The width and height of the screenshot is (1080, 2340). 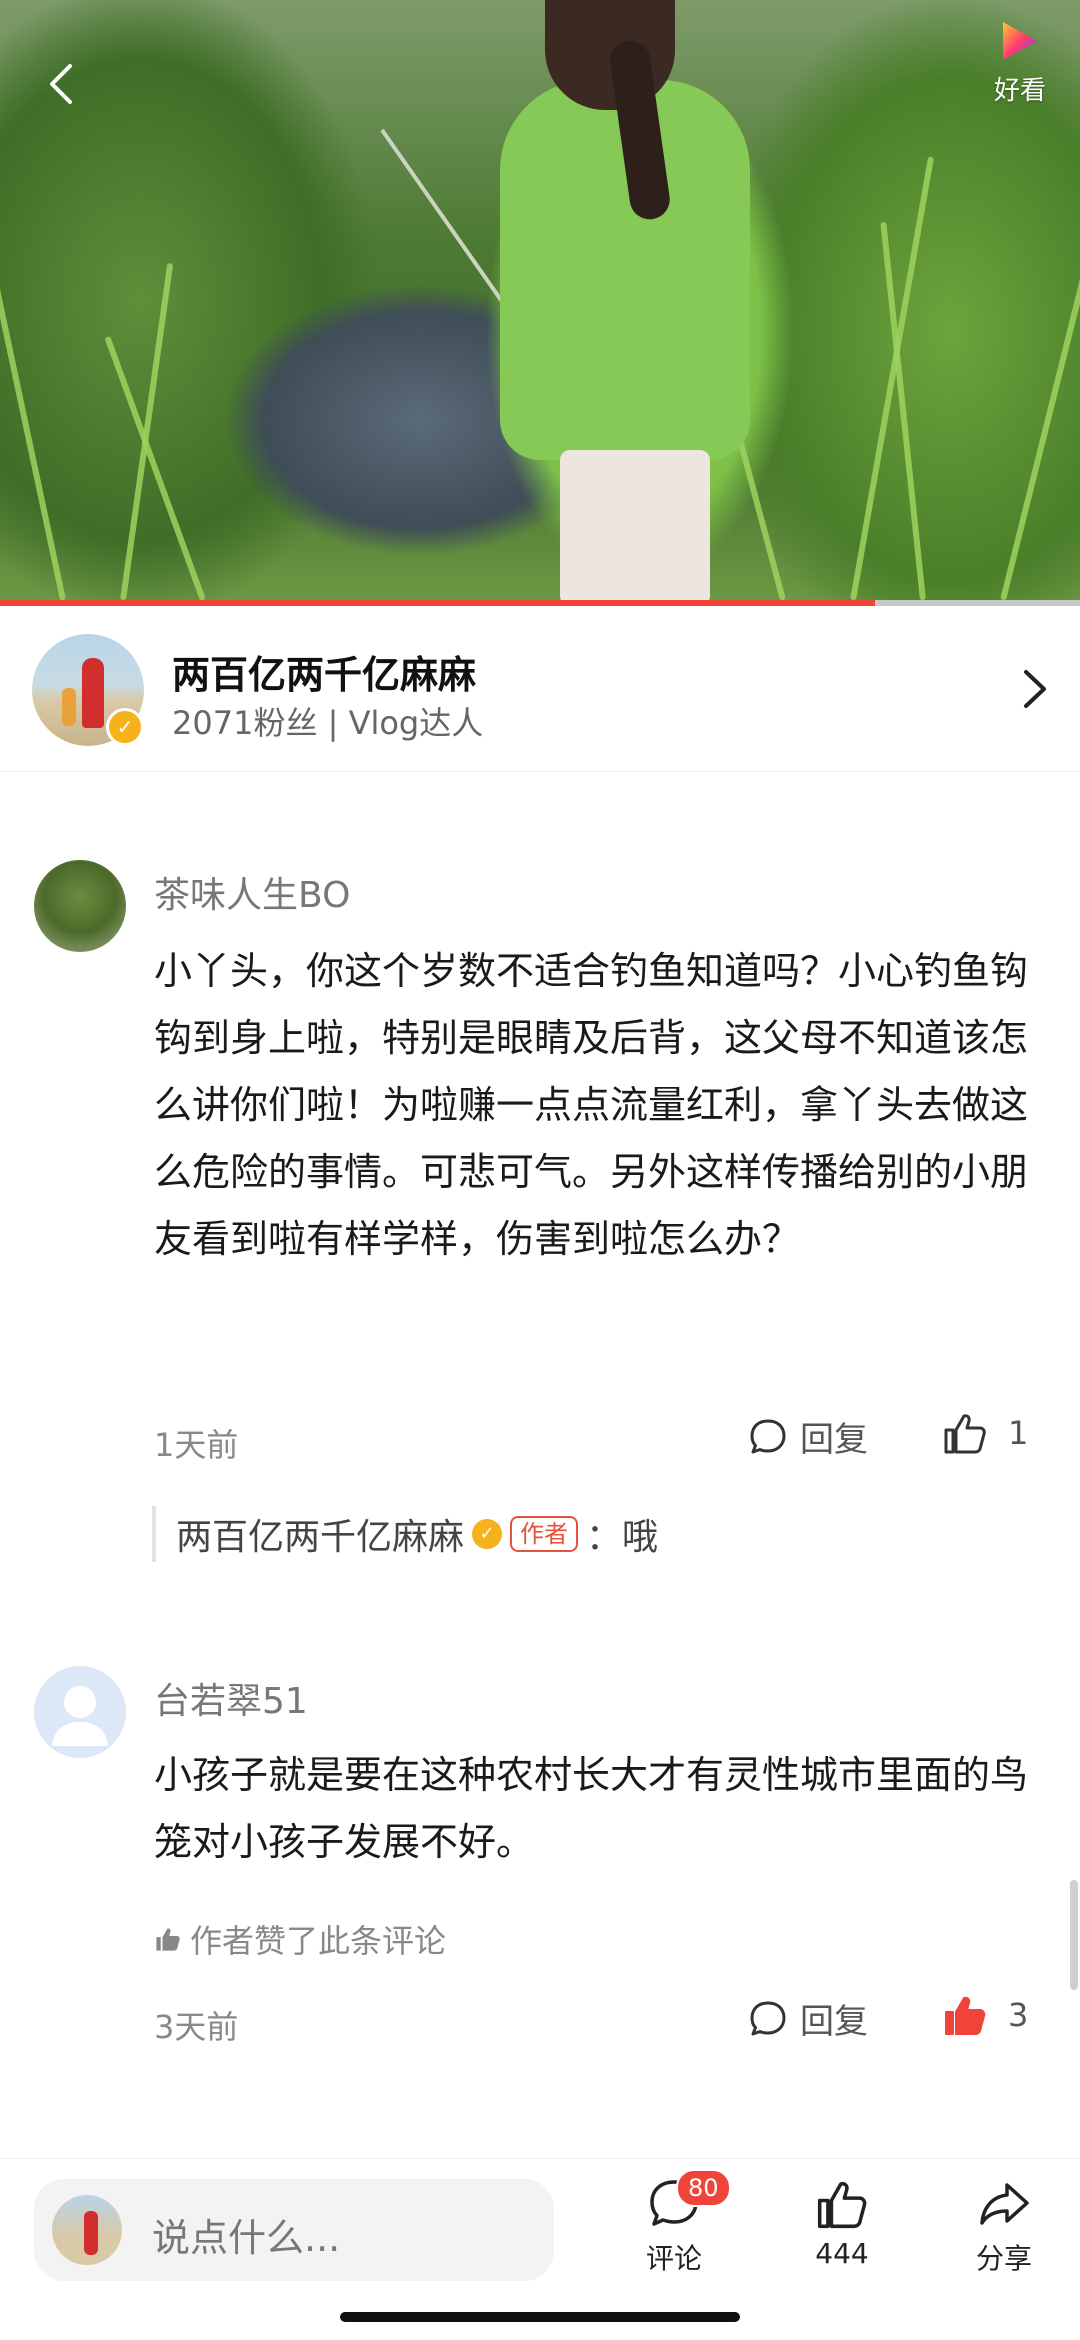 I want to click on like-button: 1, so click(x=985, y=1433).